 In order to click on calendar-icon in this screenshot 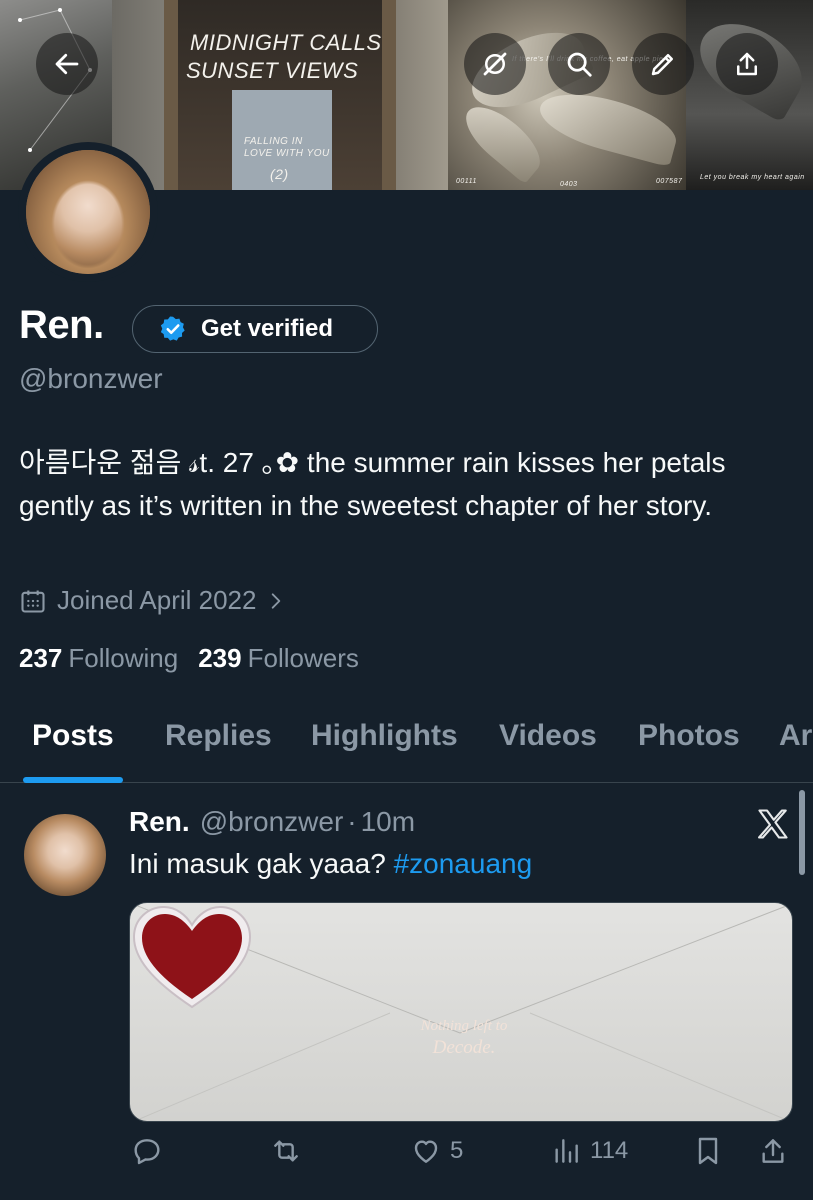, I will do `click(33, 601)`.